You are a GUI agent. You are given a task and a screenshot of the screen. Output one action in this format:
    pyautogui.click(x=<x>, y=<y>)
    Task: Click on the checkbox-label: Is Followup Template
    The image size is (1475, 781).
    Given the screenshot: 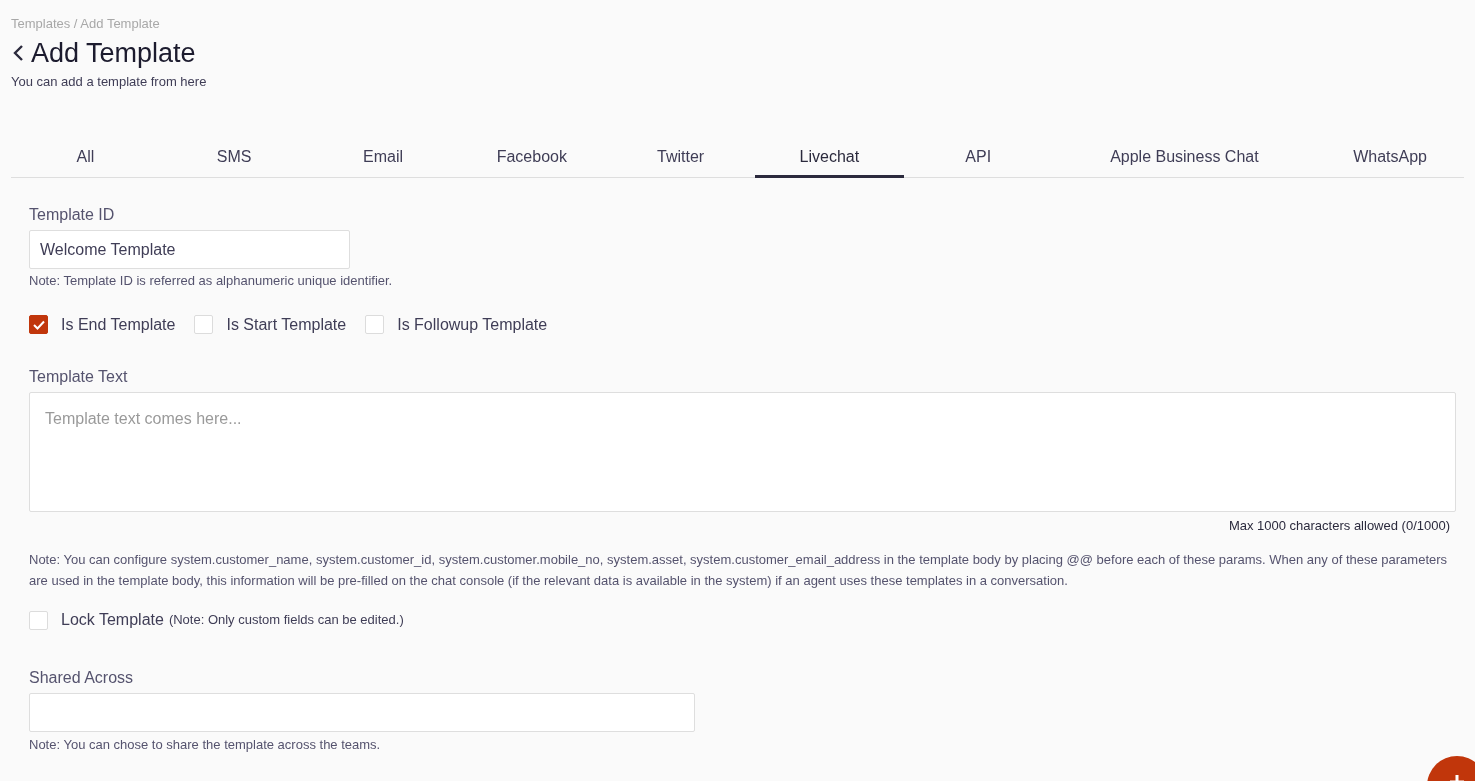 What is the action you would take?
    pyautogui.click(x=472, y=324)
    